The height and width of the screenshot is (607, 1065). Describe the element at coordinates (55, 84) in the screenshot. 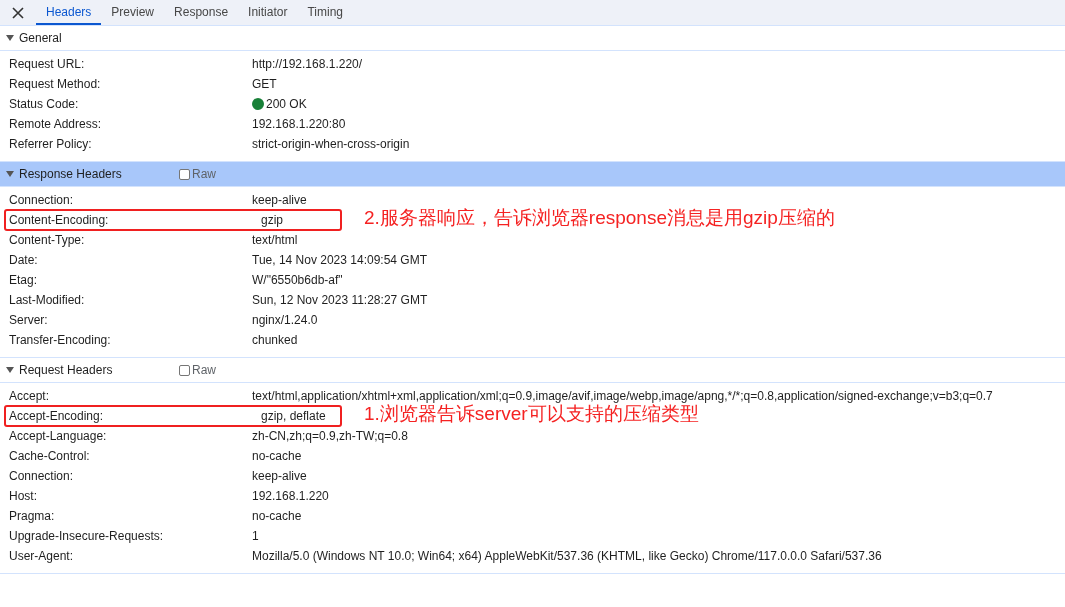

I see `header-name: Request Method:` at that location.